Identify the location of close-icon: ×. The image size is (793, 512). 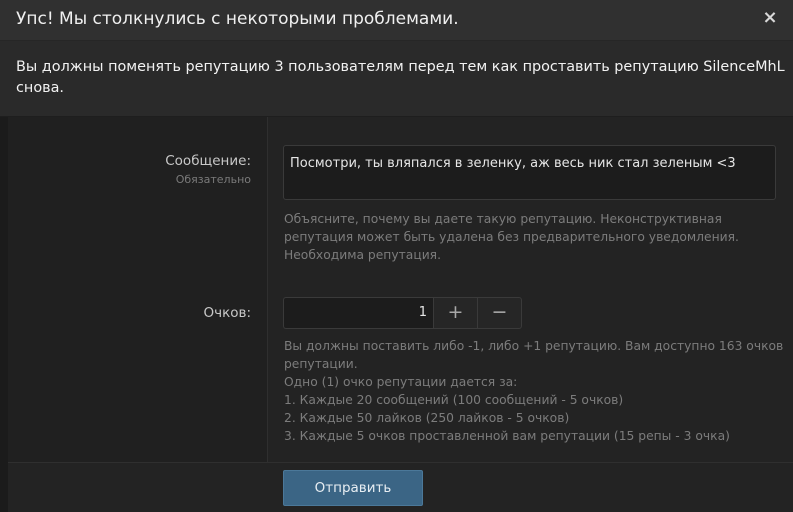
(770, 18).